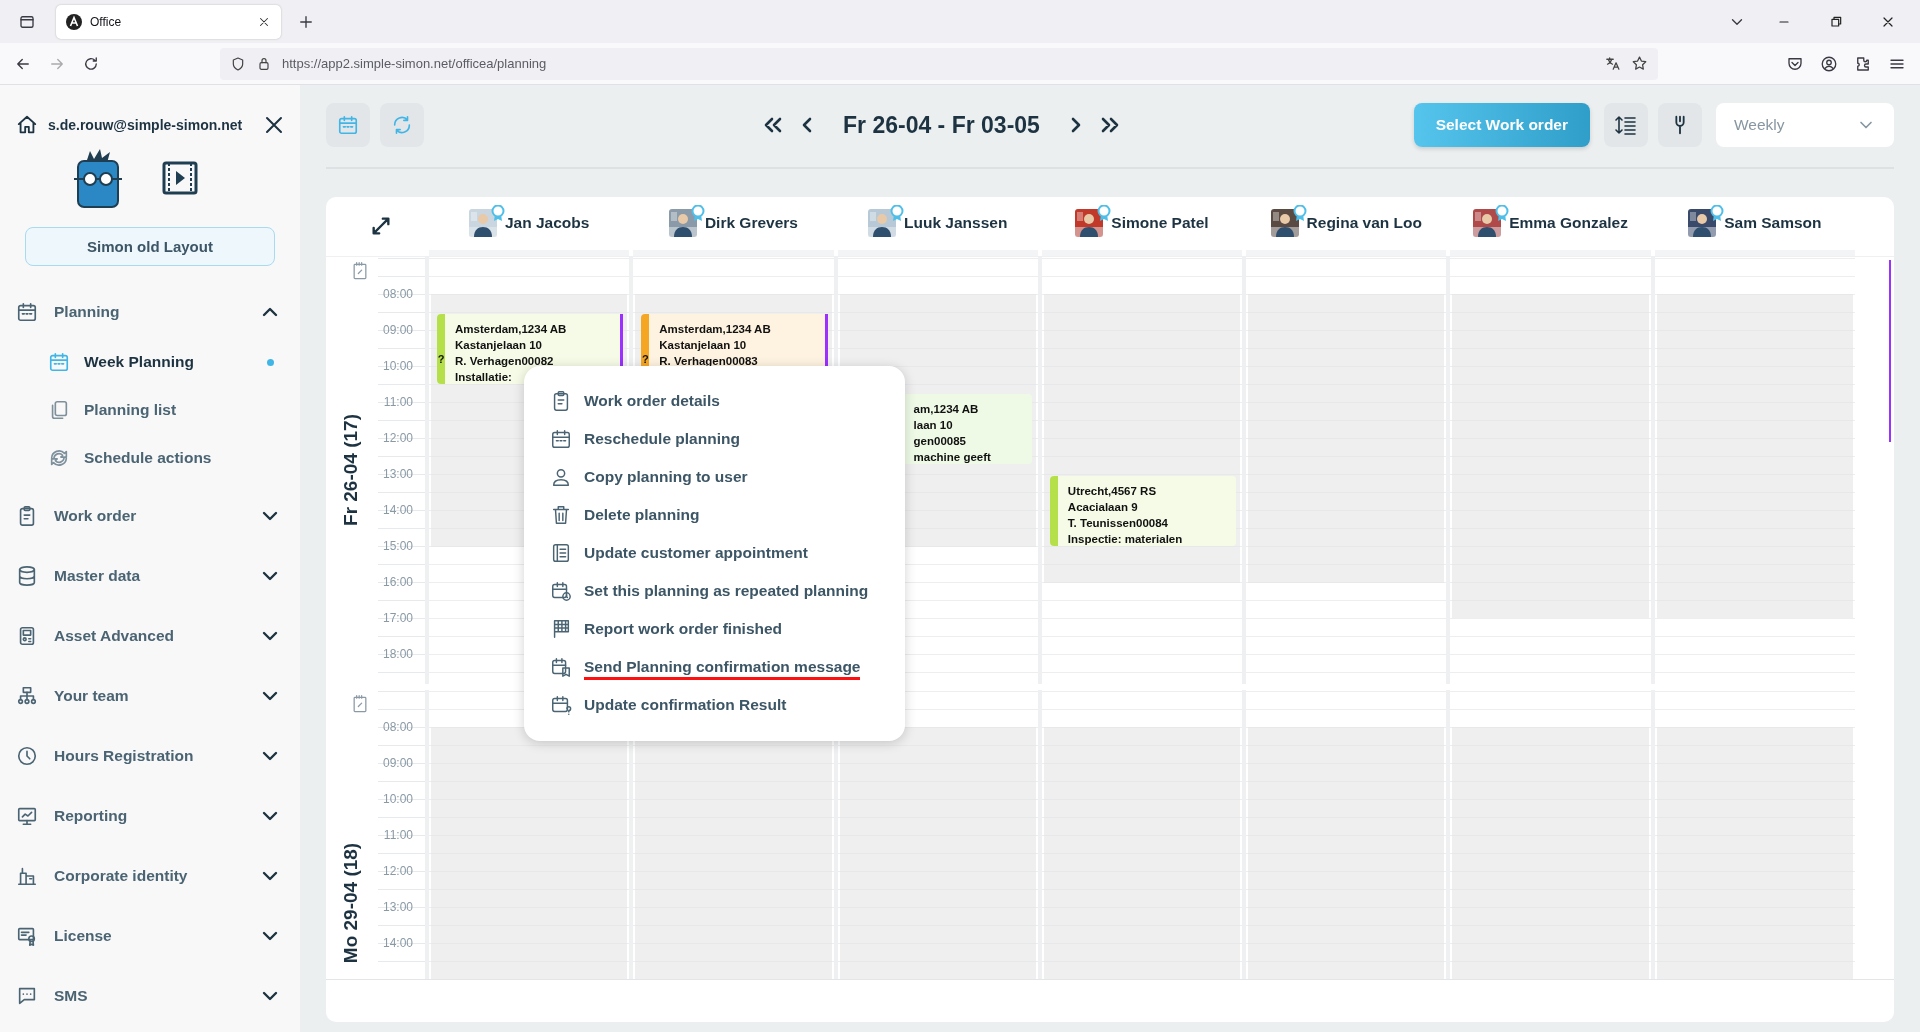 The width and height of the screenshot is (1920, 1032). Describe the element at coordinates (151, 410) in the screenshot. I see `nav-subitem: Planning list` at that location.